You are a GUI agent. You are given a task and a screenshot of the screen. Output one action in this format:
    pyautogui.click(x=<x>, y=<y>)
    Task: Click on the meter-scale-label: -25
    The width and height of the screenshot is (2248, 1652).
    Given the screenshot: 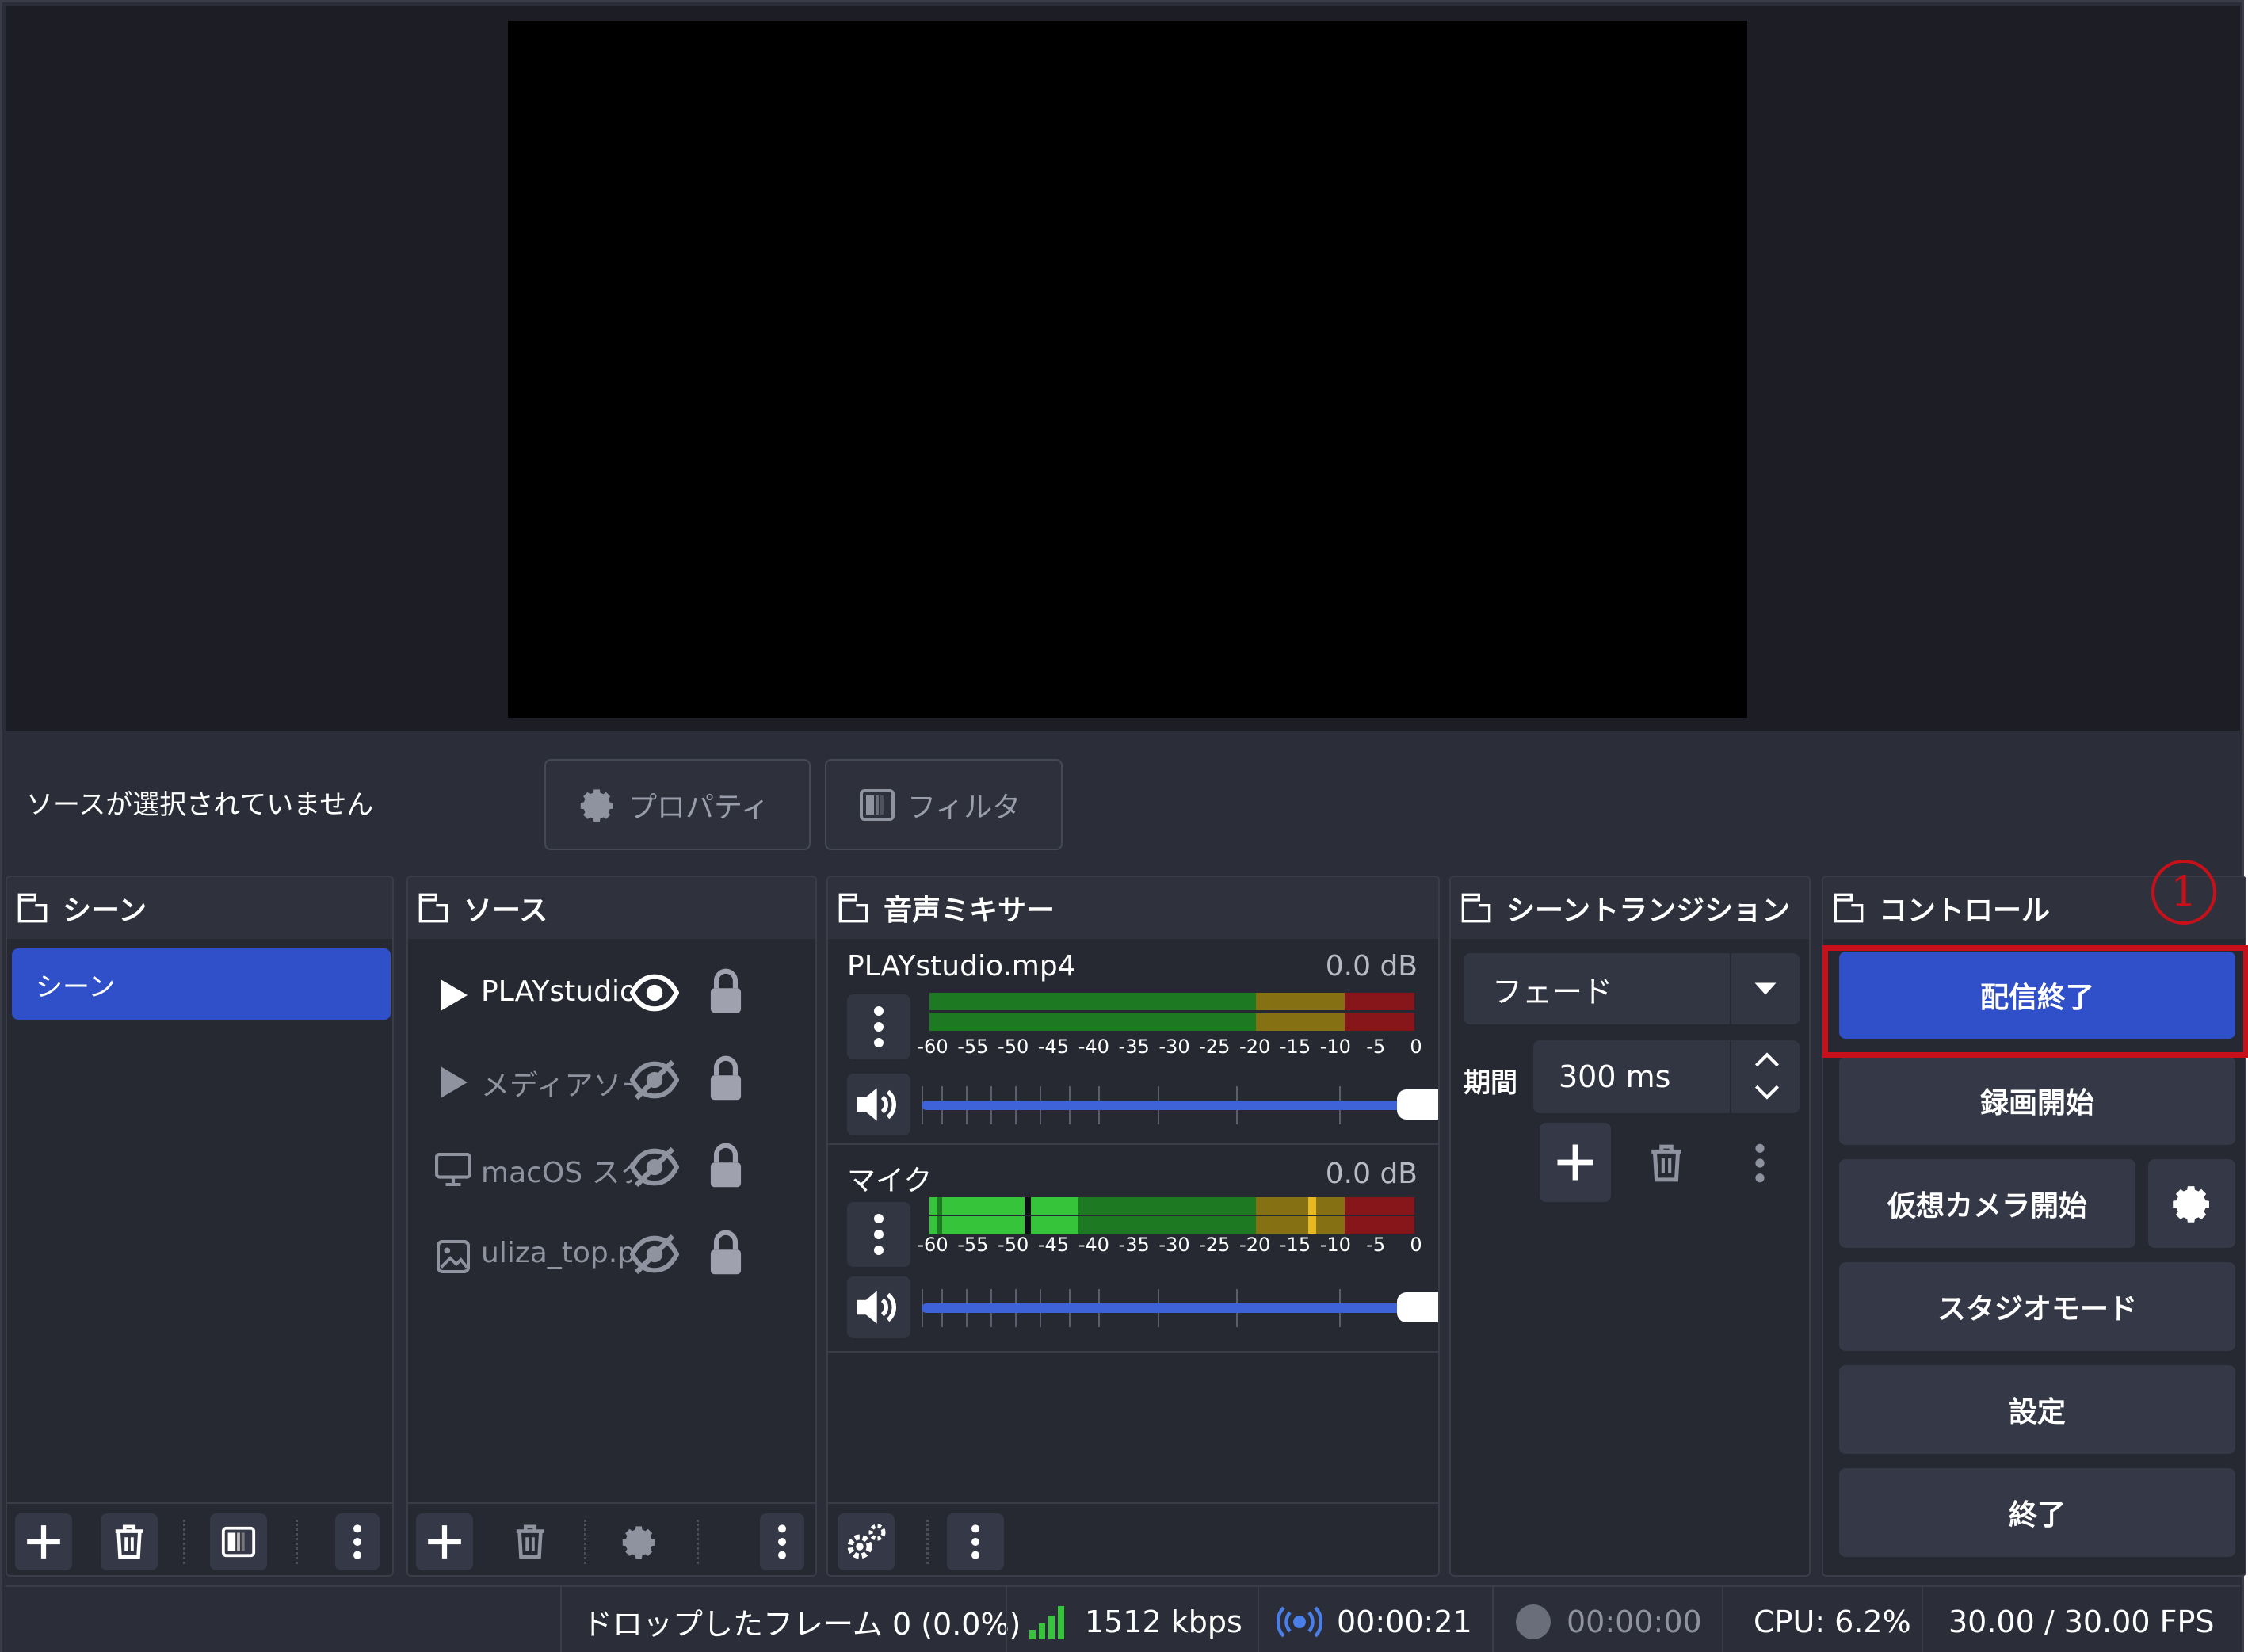 What is the action you would take?
    pyautogui.click(x=1215, y=1245)
    